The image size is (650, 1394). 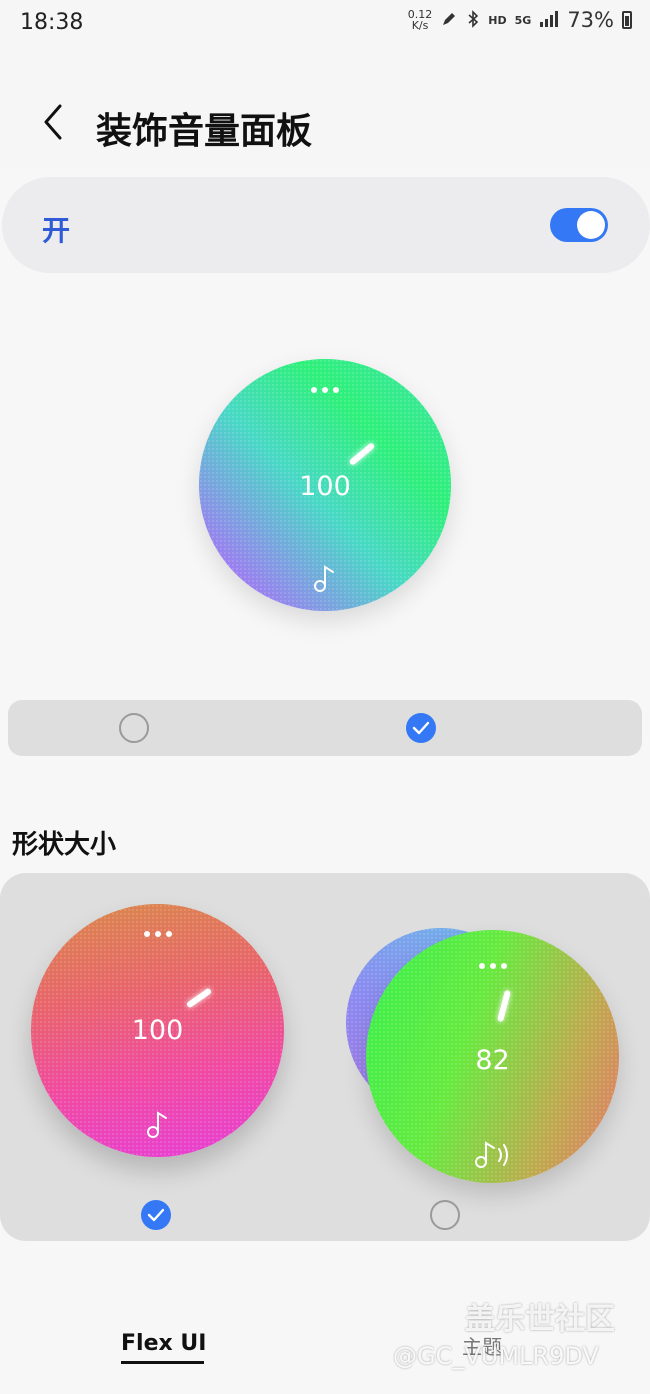 I want to click on battery-percent: 73%, so click(x=590, y=20).